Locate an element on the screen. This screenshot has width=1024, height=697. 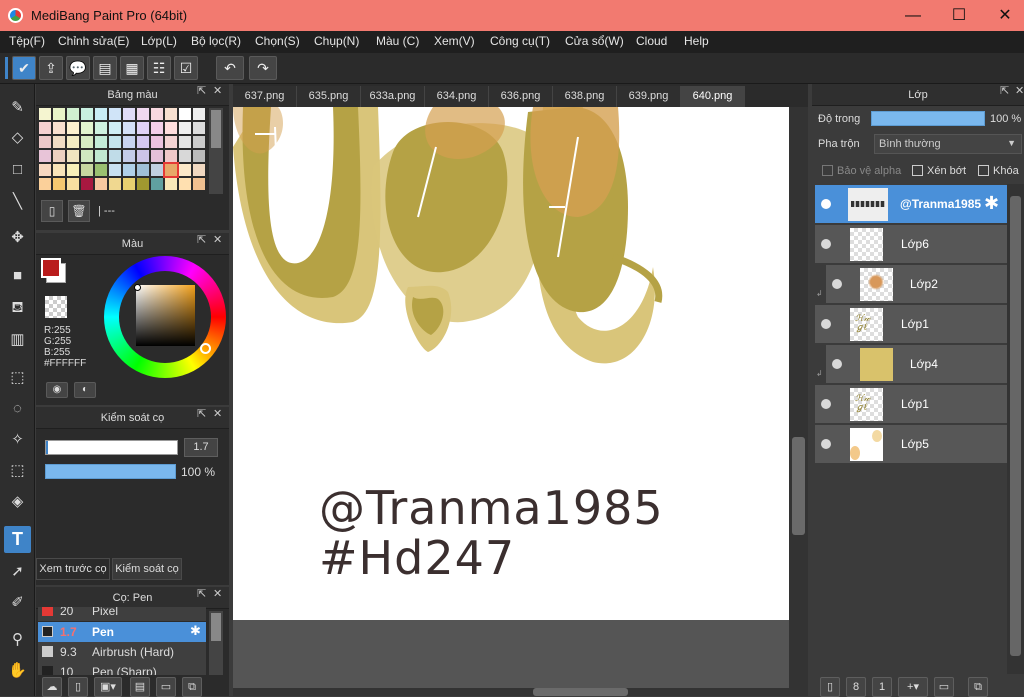
brush-item: 9.3 Airbrush (Hard) is located at coordinates (122, 652).